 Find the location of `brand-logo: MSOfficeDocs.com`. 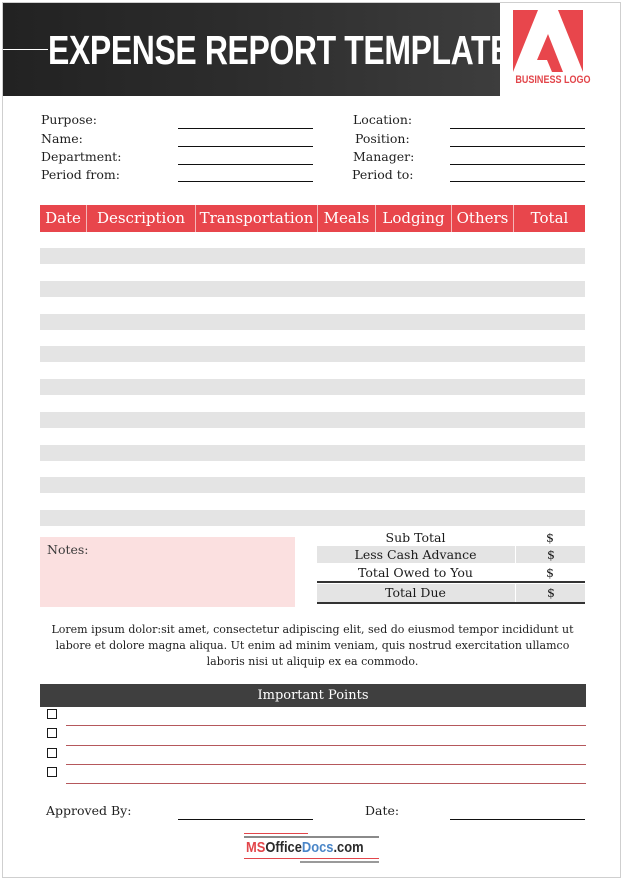

brand-logo: MSOfficeDocs.com is located at coordinates (306, 848).